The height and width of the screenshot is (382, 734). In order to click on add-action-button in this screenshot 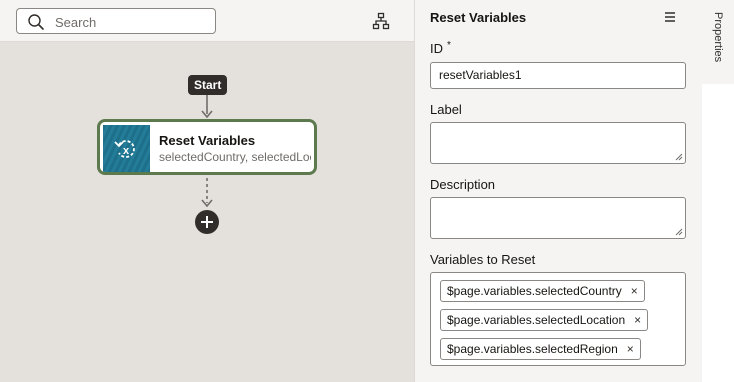, I will do `click(207, 222)`.